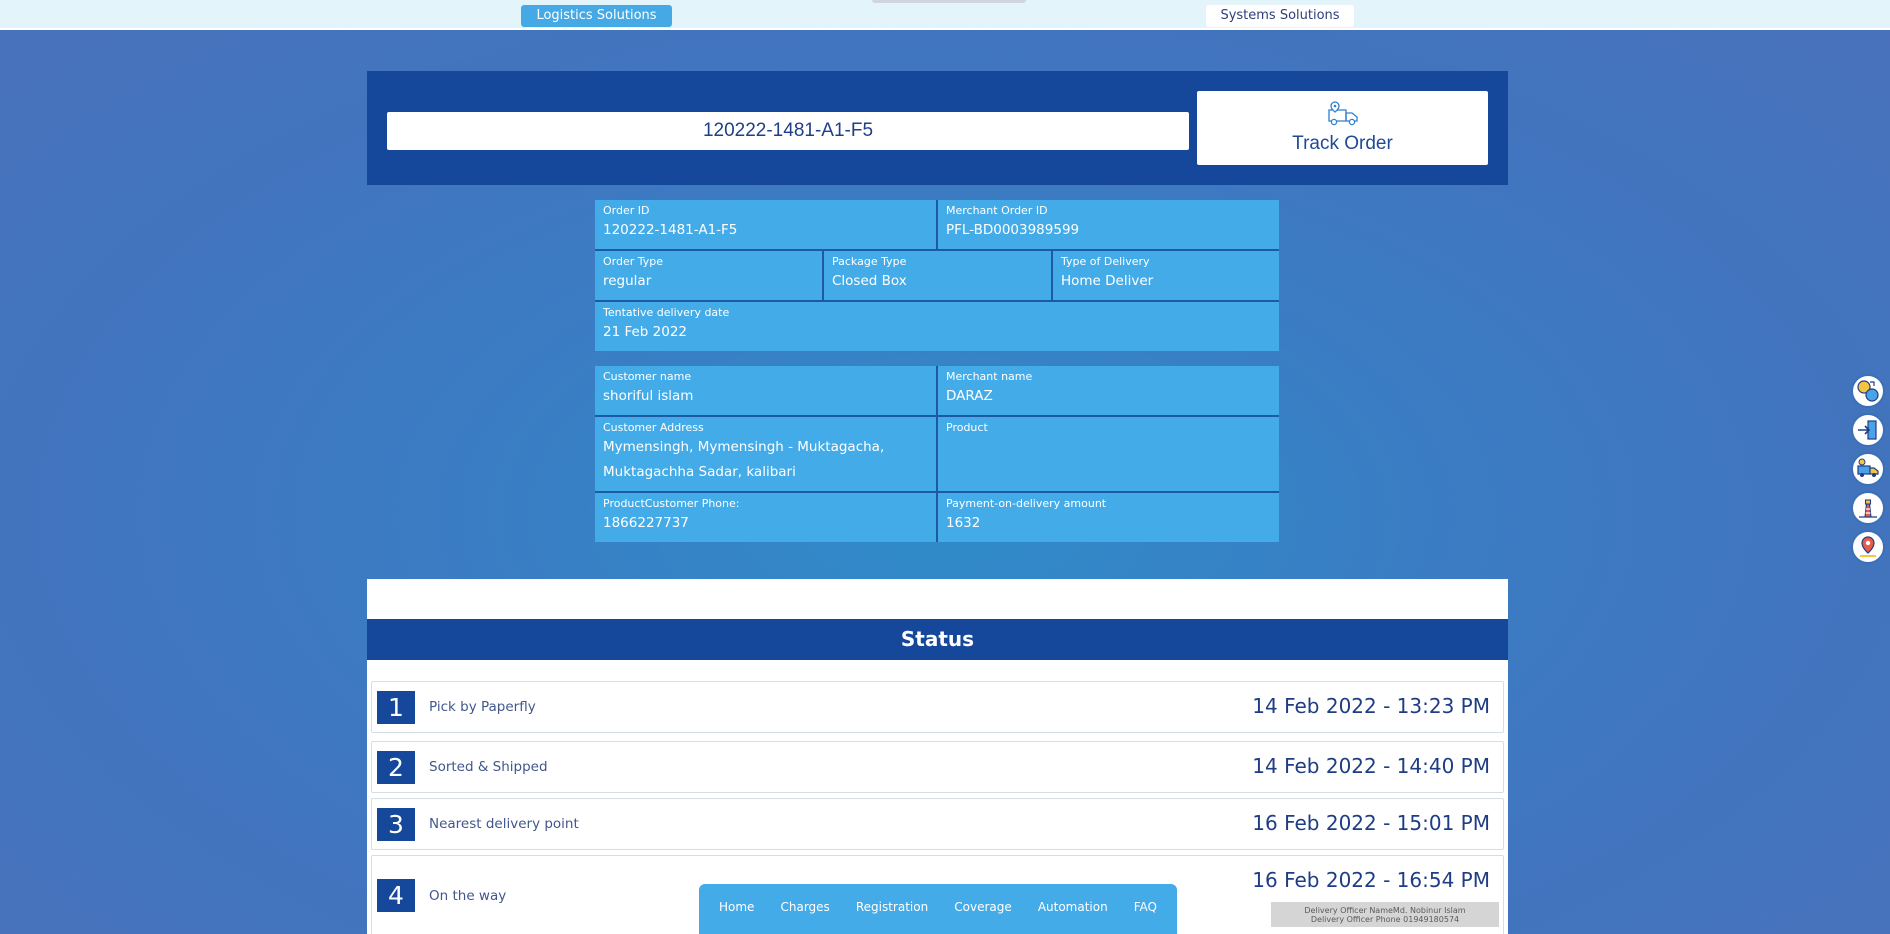  What do you see at coordinates (997, 210) in the screenshot?
I see `merchant-order-id-label: Merchant Order ID` at bounding box center [997, 210].